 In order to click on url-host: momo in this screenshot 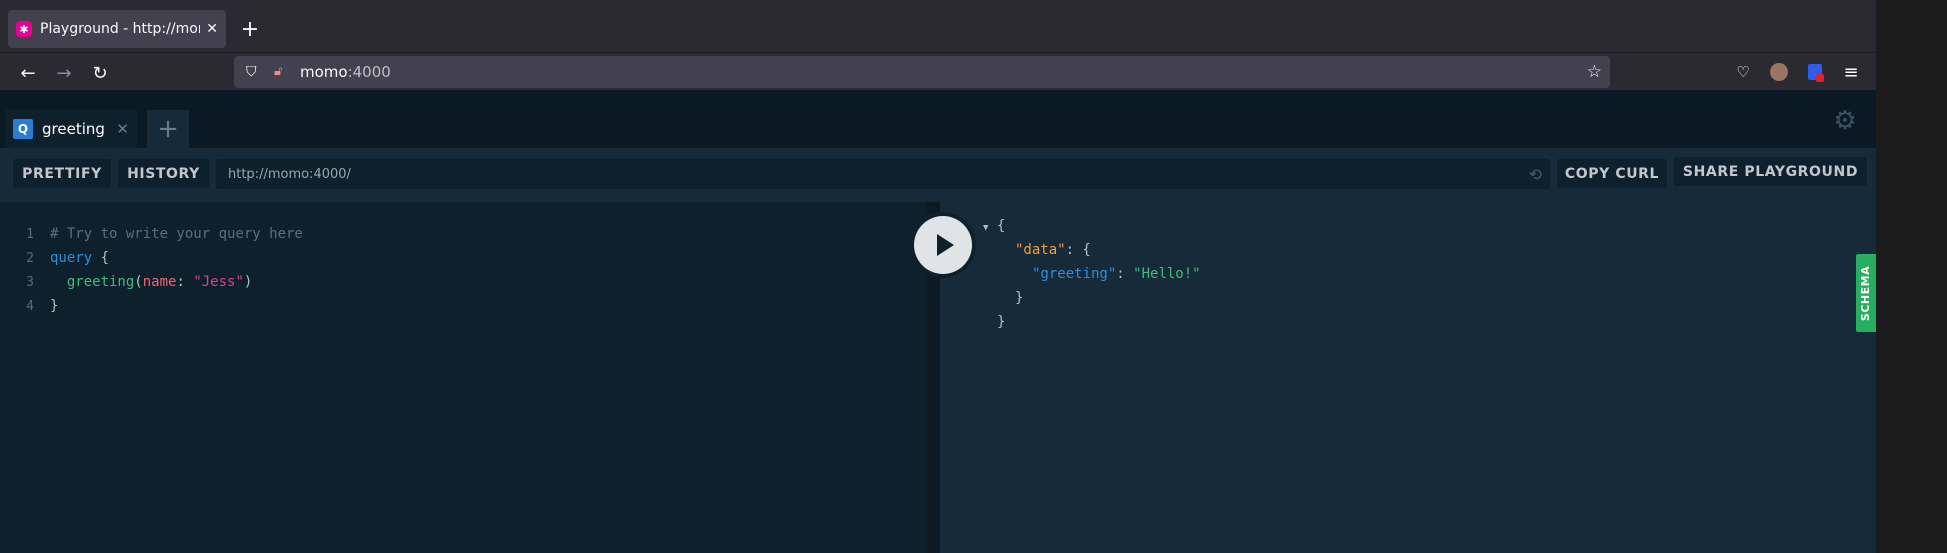, I will do `click(324, 72)`.